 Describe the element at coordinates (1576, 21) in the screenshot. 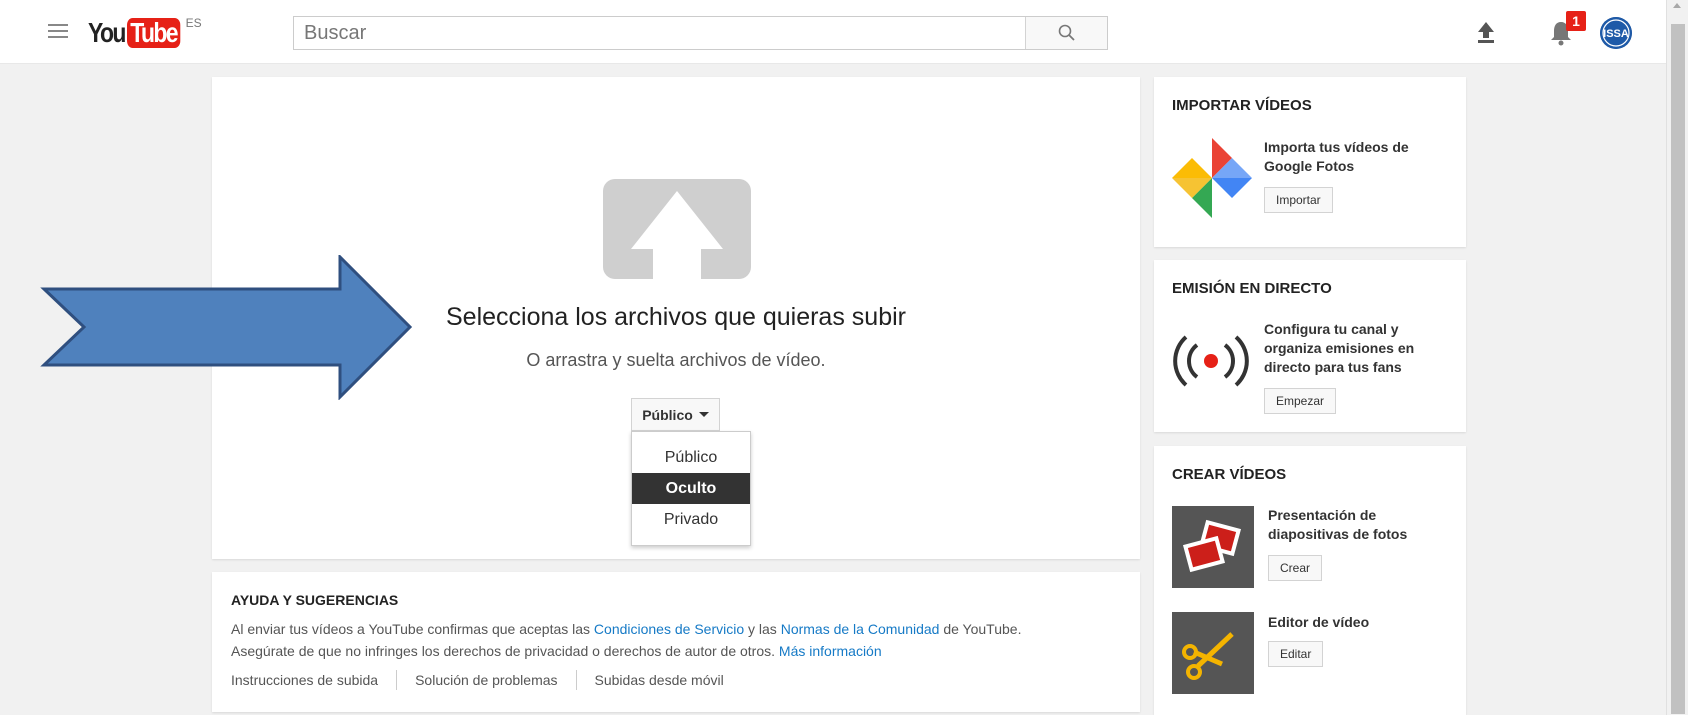

I see `notification-count-badge: 1` at that location.